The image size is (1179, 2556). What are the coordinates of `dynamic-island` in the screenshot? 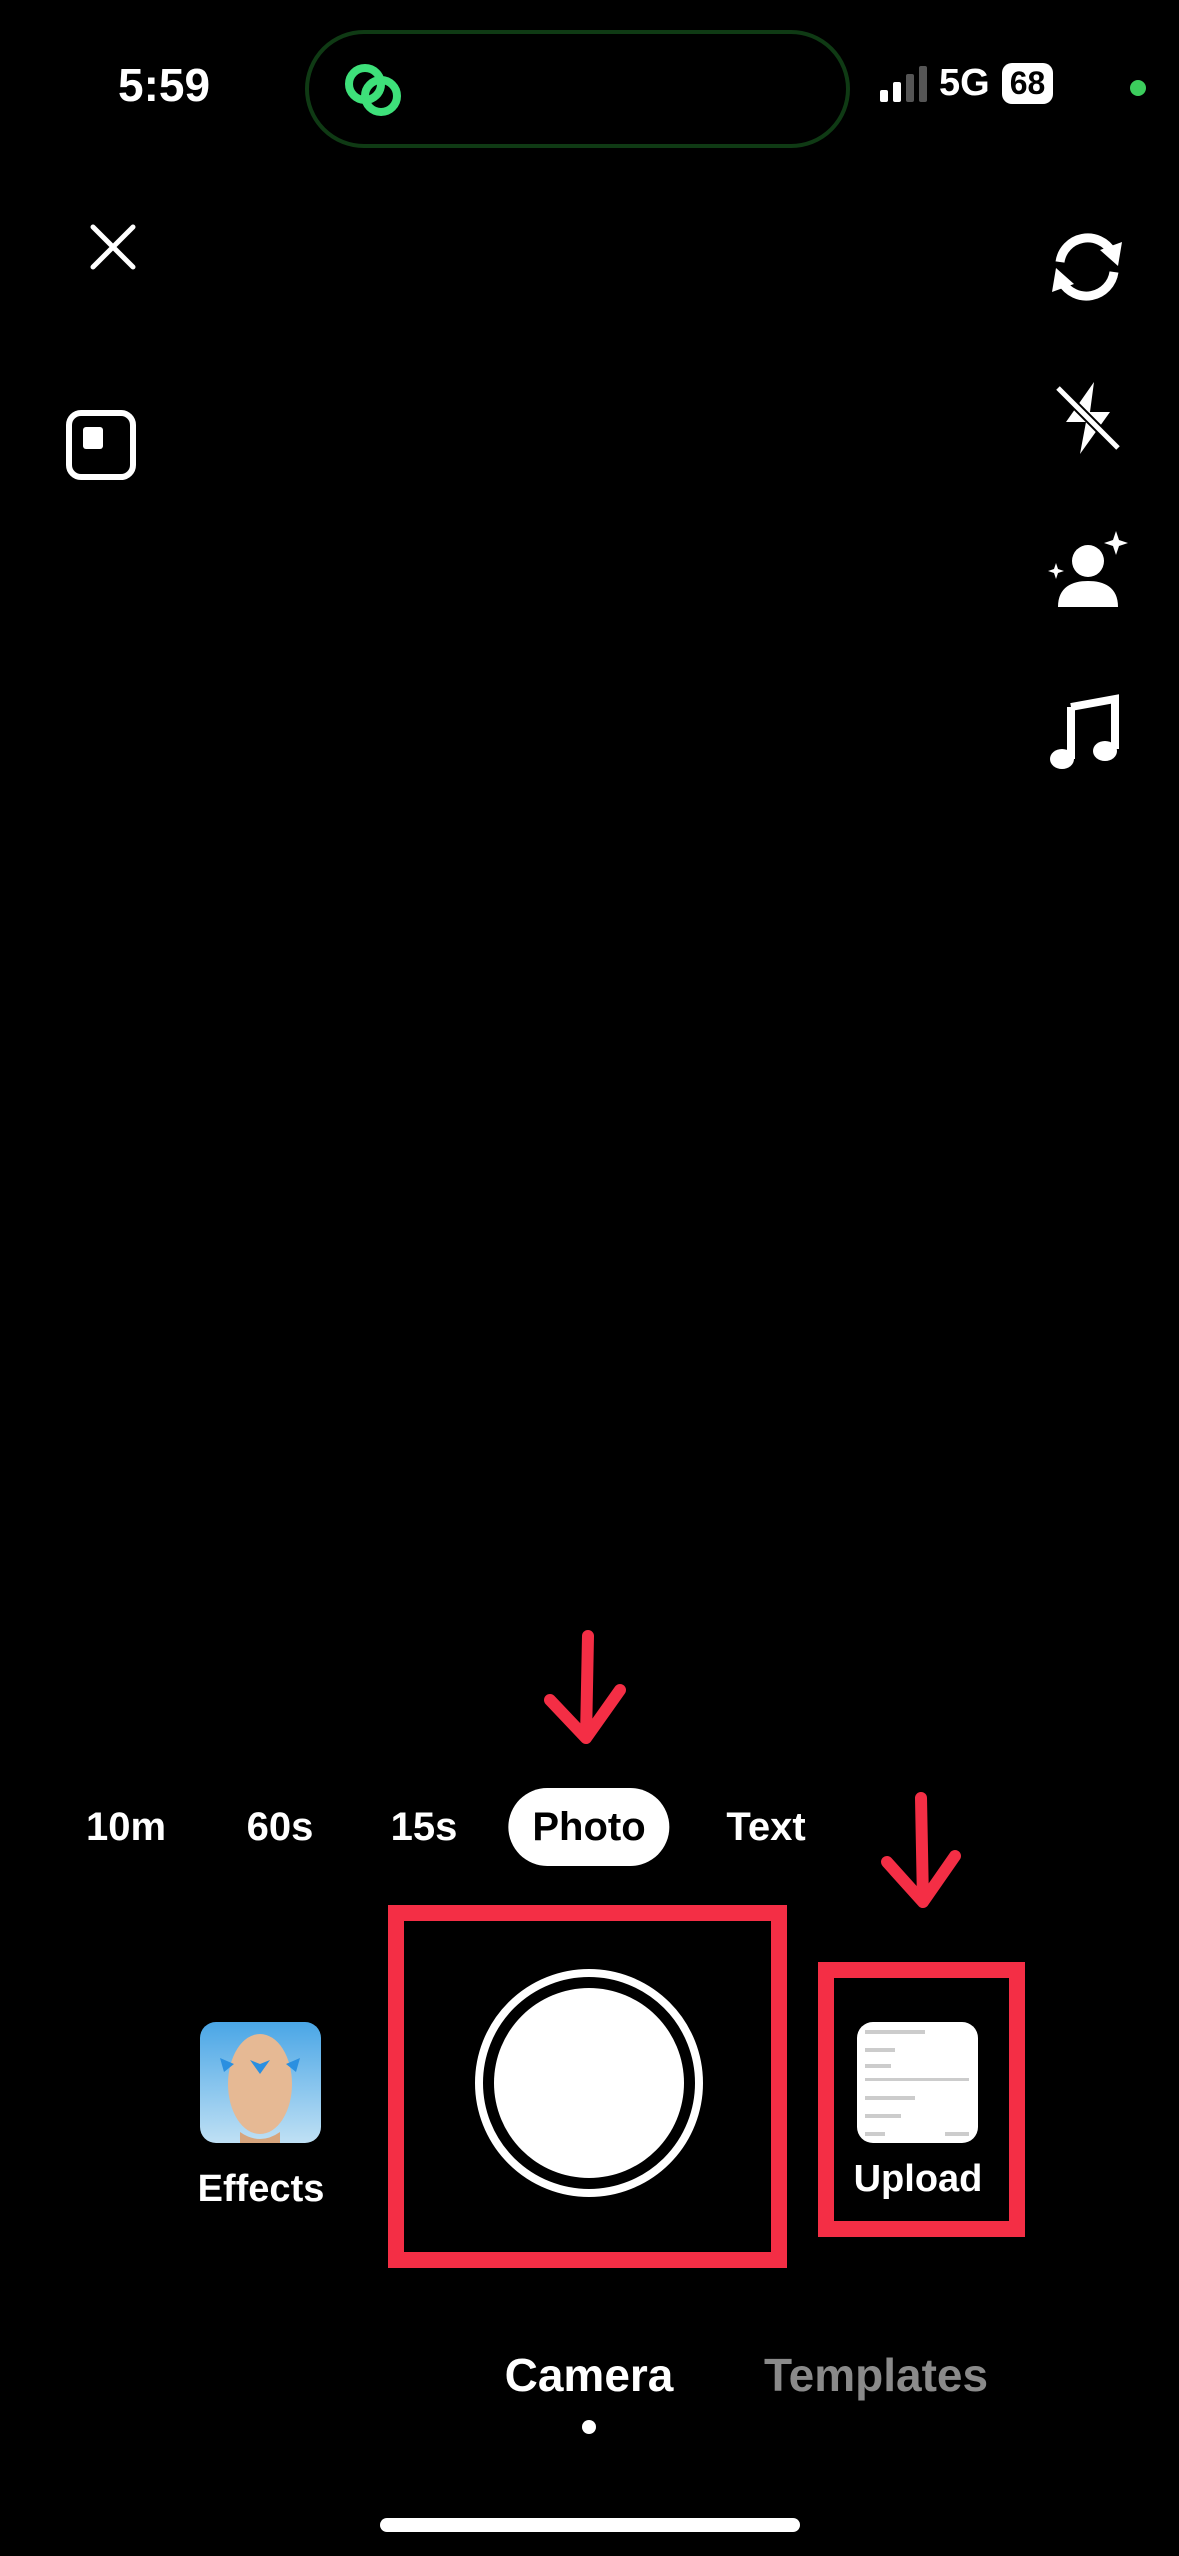 It's located at (577, 89).